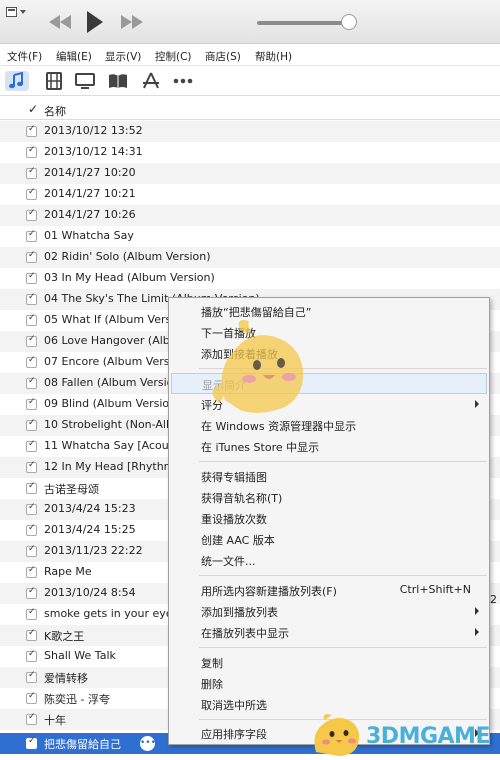  What do you see at coordinates (223, 56) in the screenshot?
I see `menu-store: 商店(S)` at bounding box center [223, 56].